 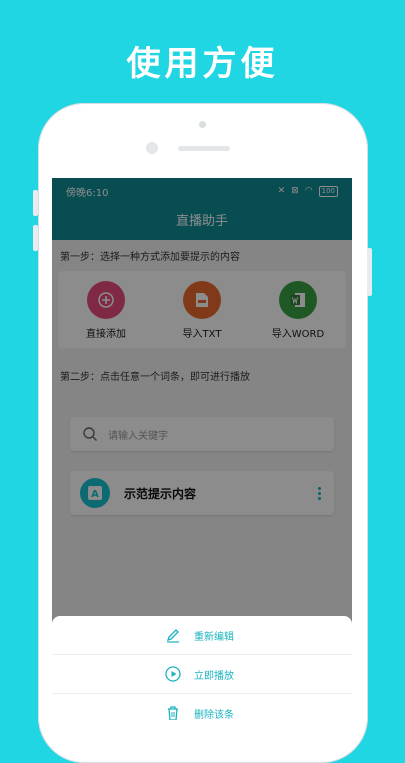 What do you see at coordinates (172, 636) in the screenshot?
I see `edit-icon` at bounding box center [172, 636].